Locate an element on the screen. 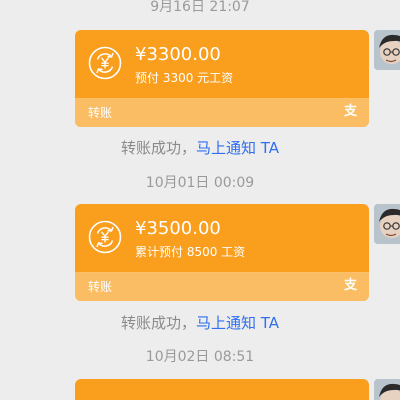 The image size is (400, 400). timestamp: 10月02日 08:51 is located at coordinates (200, 357).